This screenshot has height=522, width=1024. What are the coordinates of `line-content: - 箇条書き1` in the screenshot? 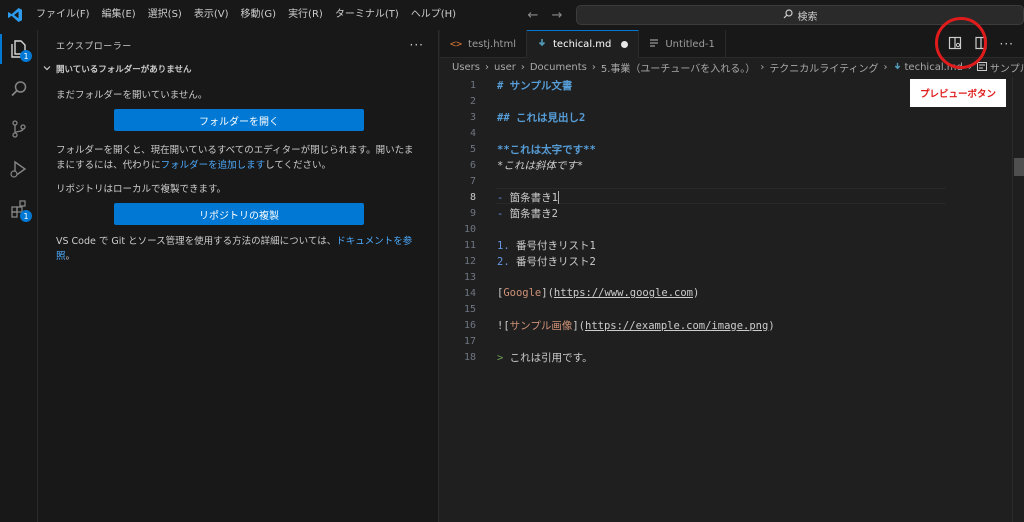 It's located at (528, 197).